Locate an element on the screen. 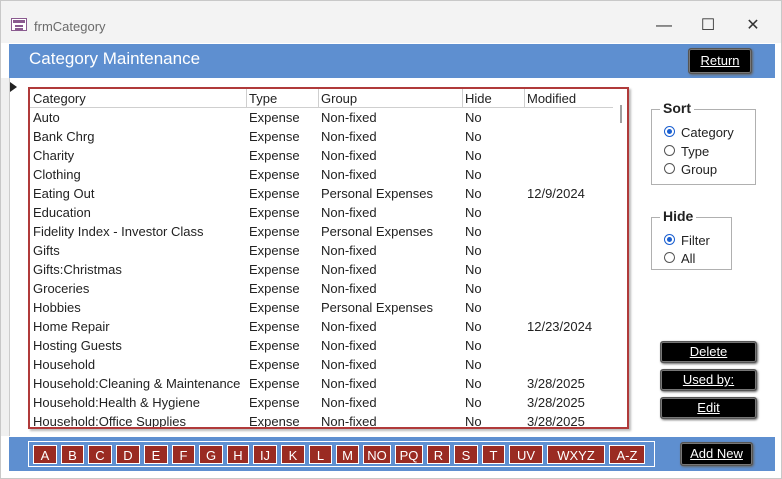  letter-filter-button: K is located at coordinates (293, 454).